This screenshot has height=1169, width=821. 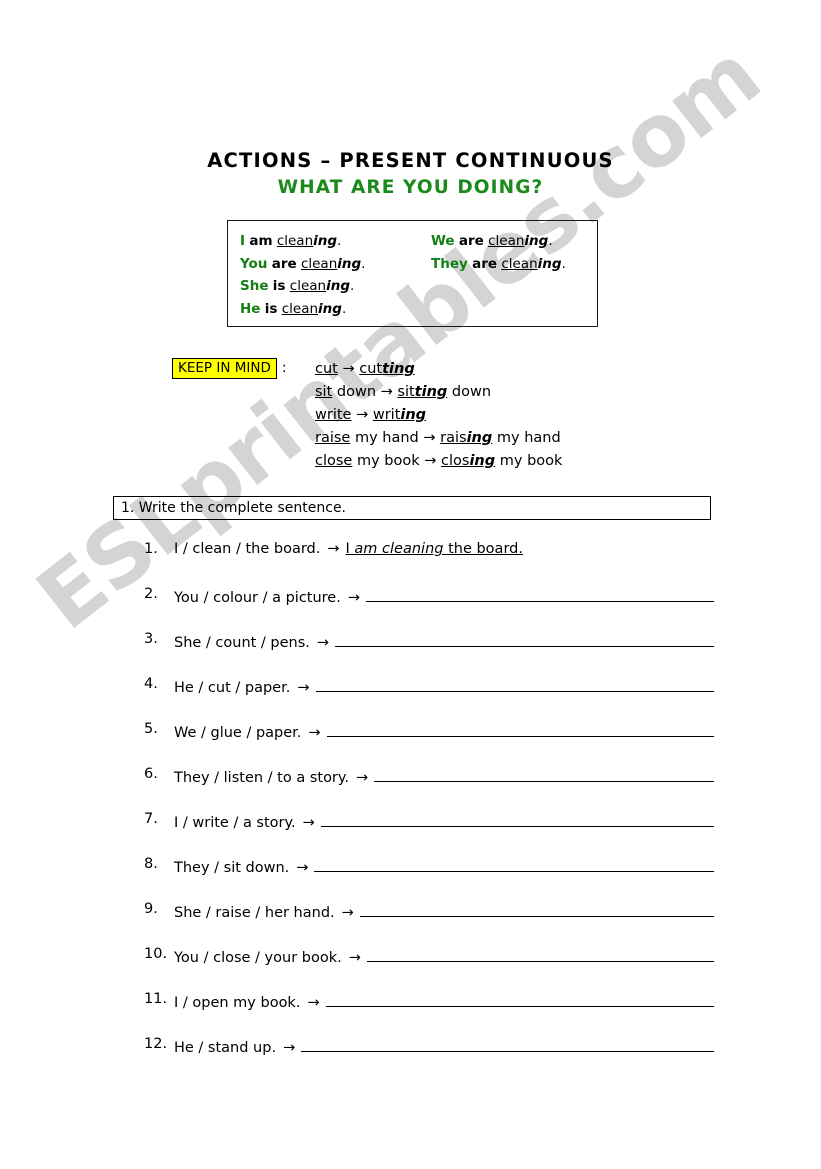 I want to click on item-body: I / write / a story. →, so click(x=444, y=821).